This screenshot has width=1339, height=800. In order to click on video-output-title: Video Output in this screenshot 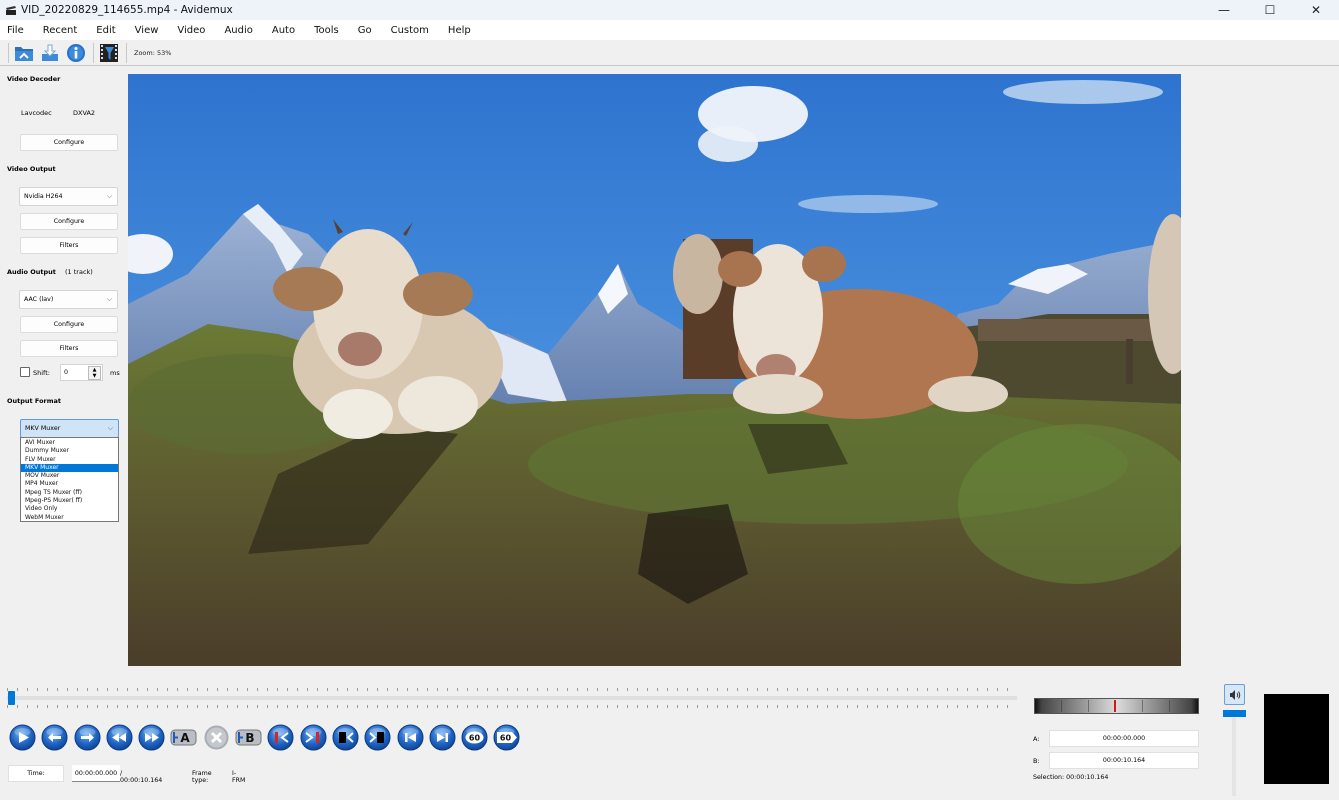, I will do `click(31, 169)`.